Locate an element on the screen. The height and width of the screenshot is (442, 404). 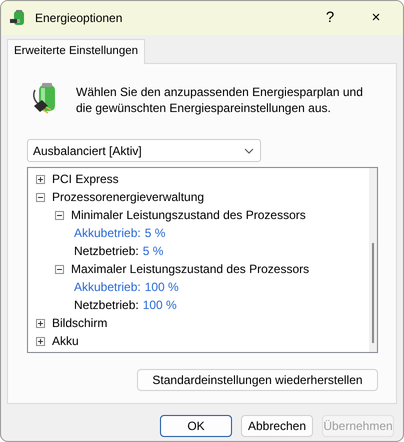
tree-item: Bildschirm is located at coordinates (80, 323).